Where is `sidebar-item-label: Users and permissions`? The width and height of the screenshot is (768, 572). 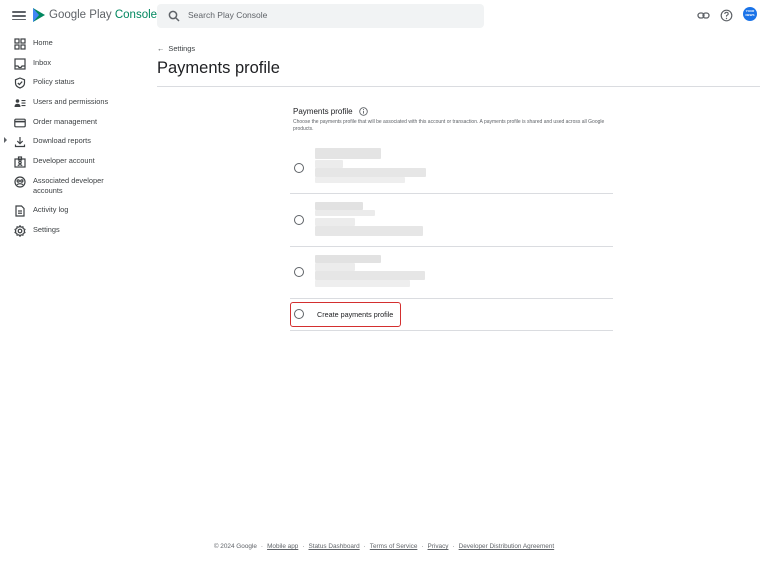 sidebar-item-label: Users and permissions is located at coordinates (71, 102).